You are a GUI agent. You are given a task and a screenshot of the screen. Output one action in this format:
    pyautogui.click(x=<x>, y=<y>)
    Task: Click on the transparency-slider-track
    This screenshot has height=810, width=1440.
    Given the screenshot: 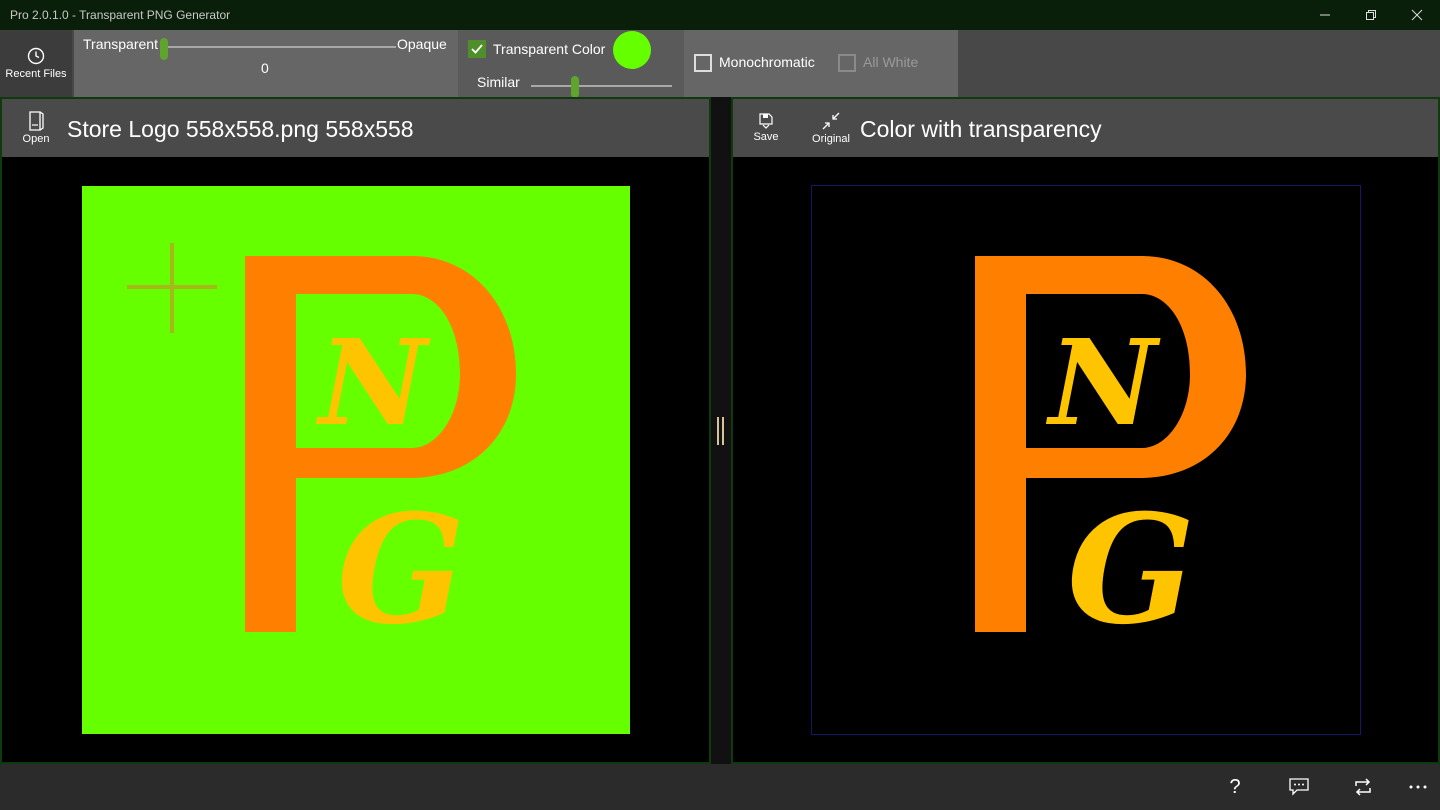 What is the action you would take?
    pyautogui.click(x=278, y=47)
    